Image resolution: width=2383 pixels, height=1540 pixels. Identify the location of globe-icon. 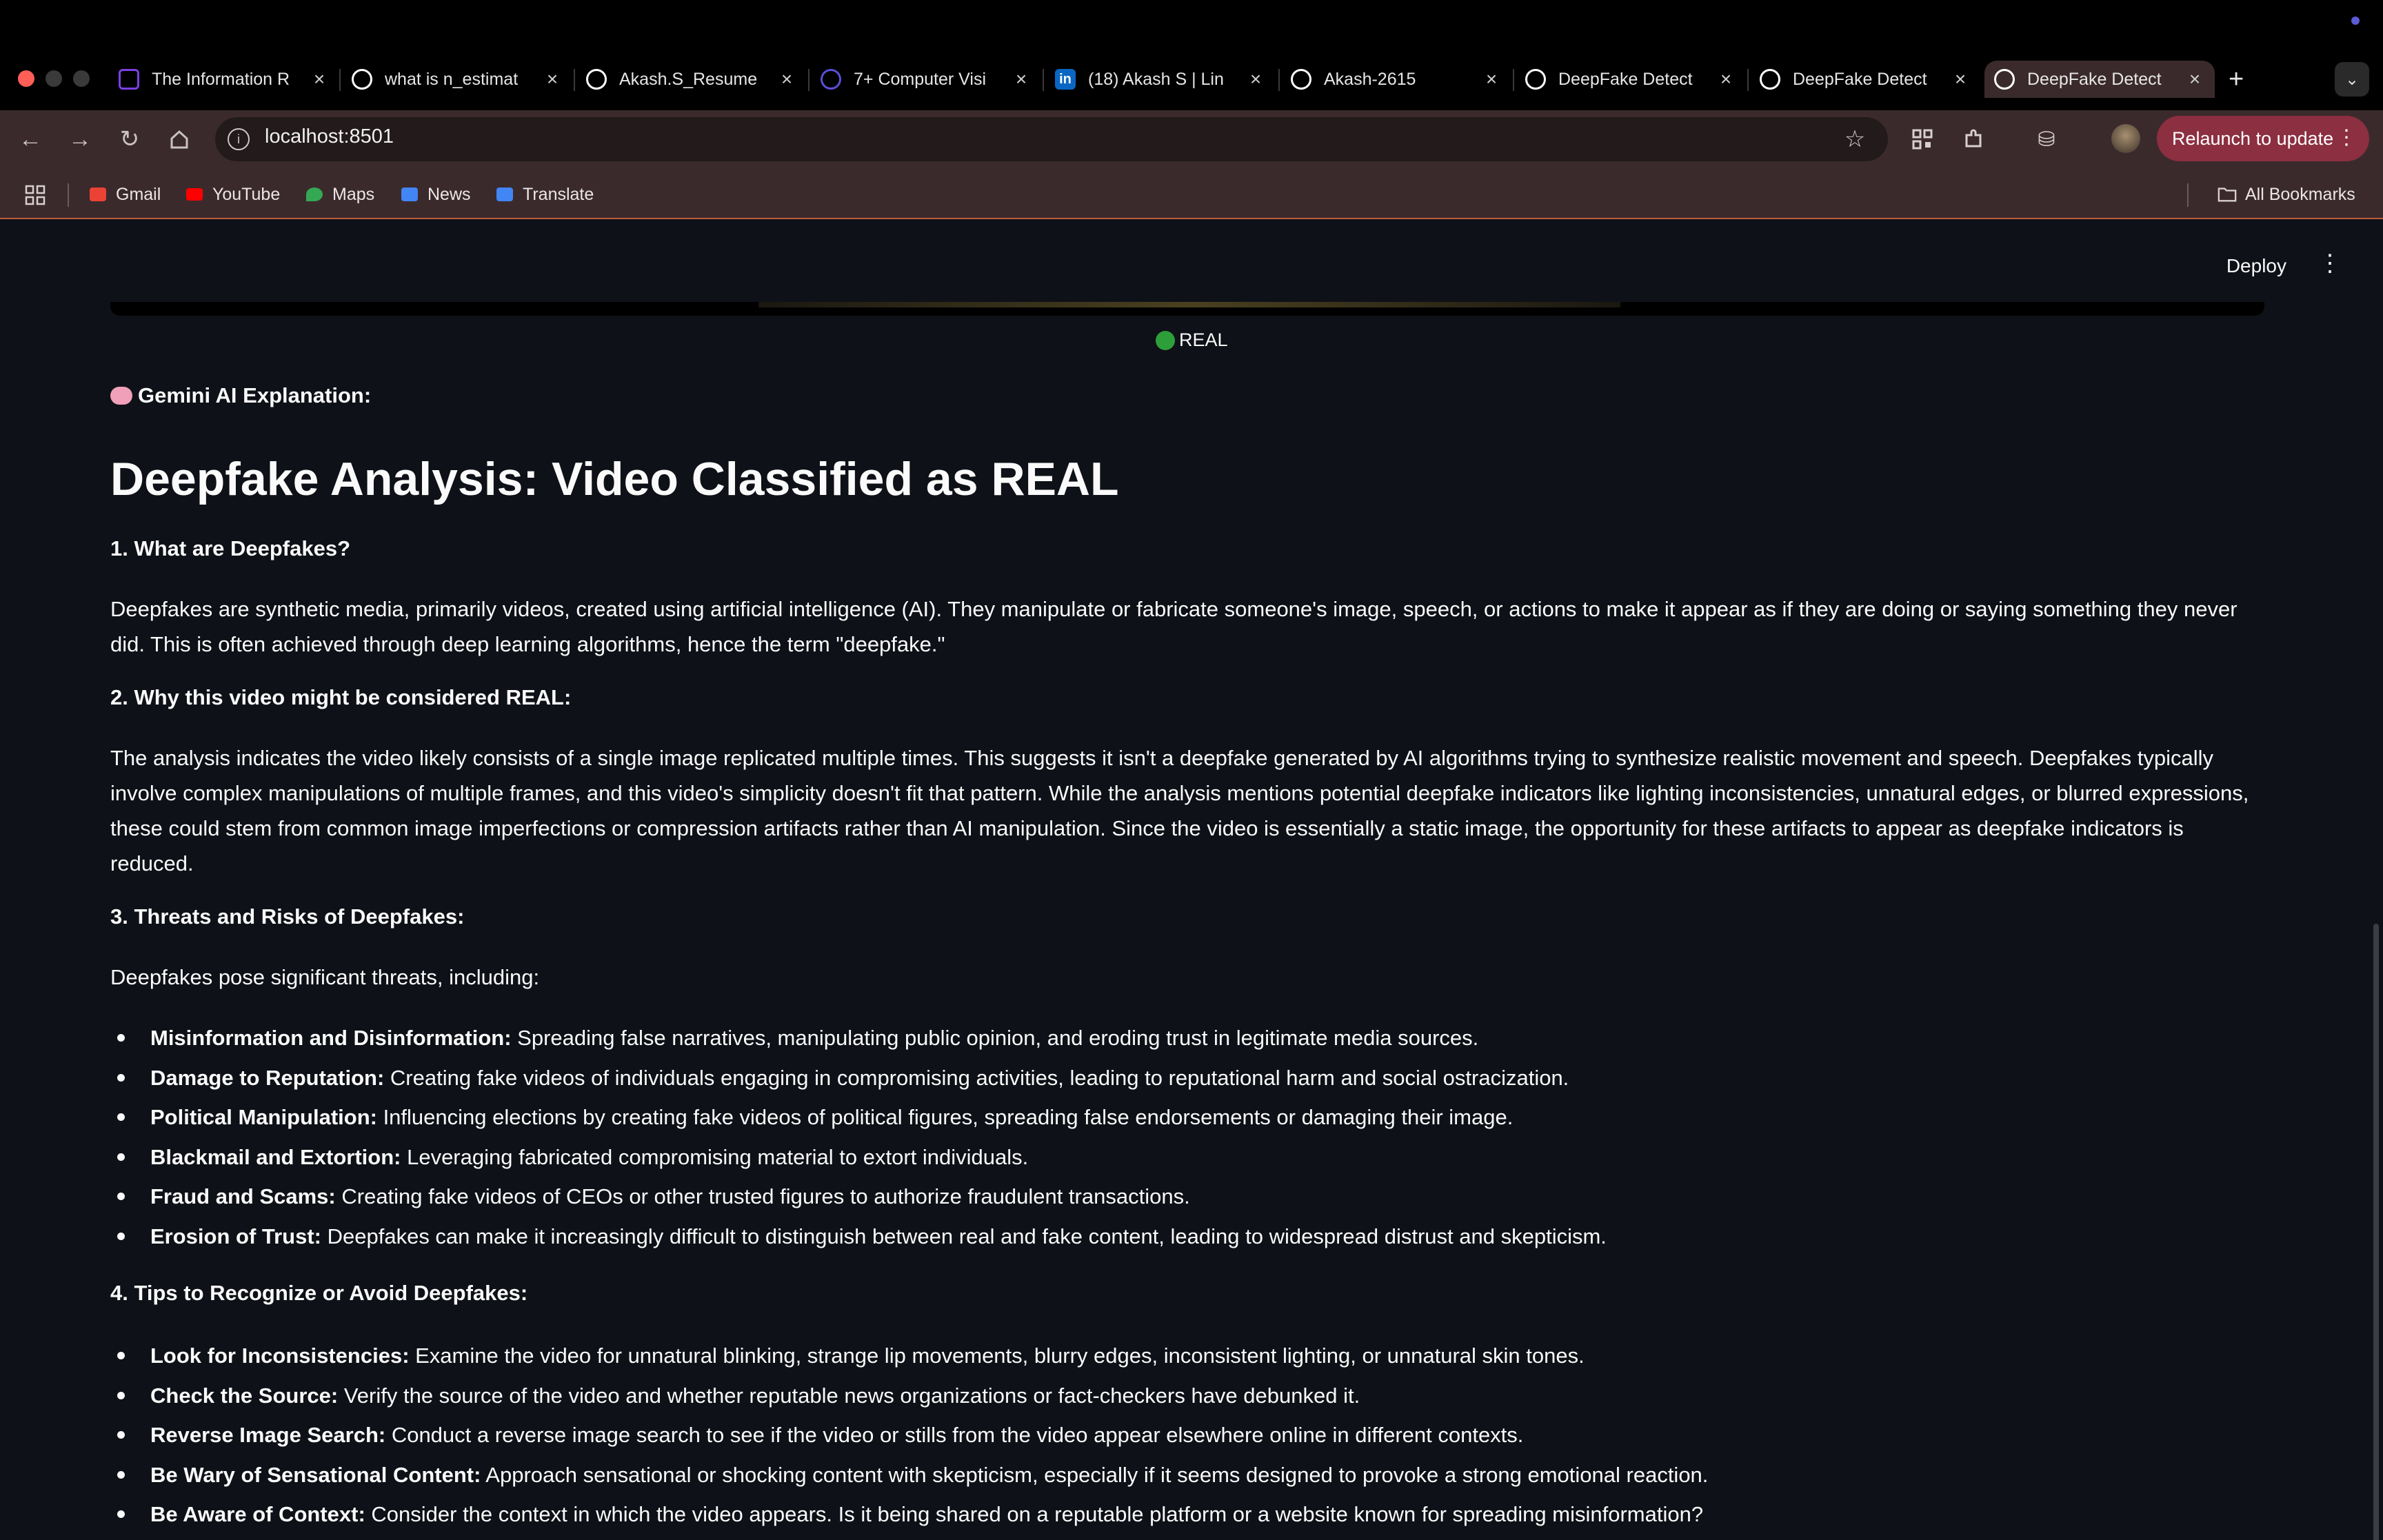
(831, 80).